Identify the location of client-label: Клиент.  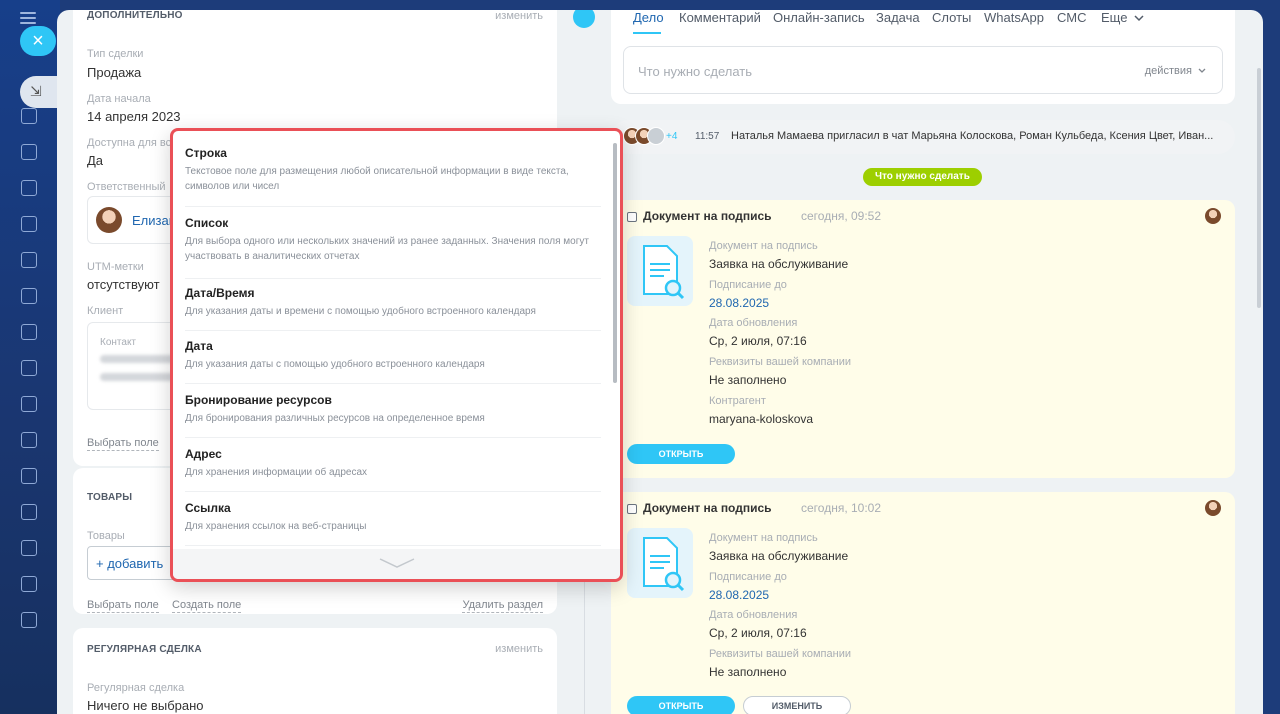
(105, 311).